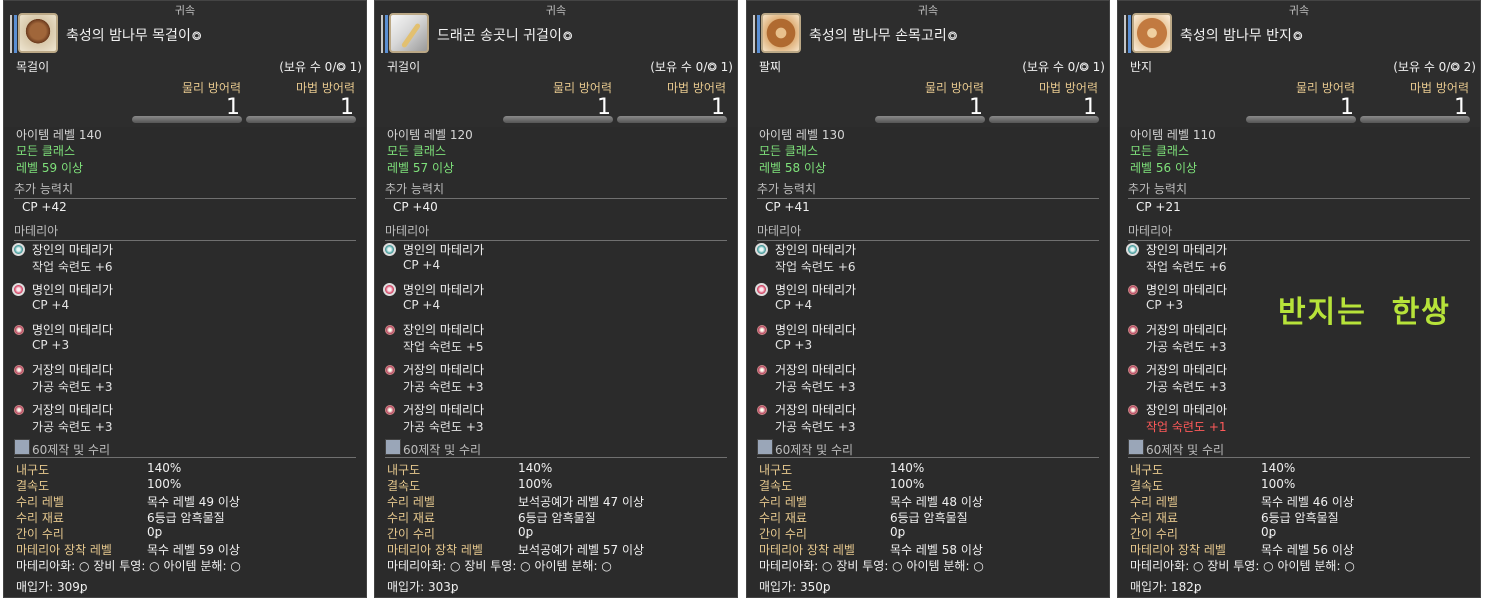  What do you see at coordinates (50, 168) in the screenshot?
I see `level-requirement: 레벨 59 이상` at bounding box center [50, 168].